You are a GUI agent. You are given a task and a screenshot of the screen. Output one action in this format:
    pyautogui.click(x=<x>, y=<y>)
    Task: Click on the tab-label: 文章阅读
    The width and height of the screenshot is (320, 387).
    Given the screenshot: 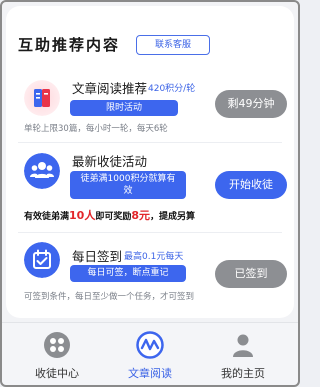 What is the action you would take?
    pyautogui.click(x=150, y=373)
    